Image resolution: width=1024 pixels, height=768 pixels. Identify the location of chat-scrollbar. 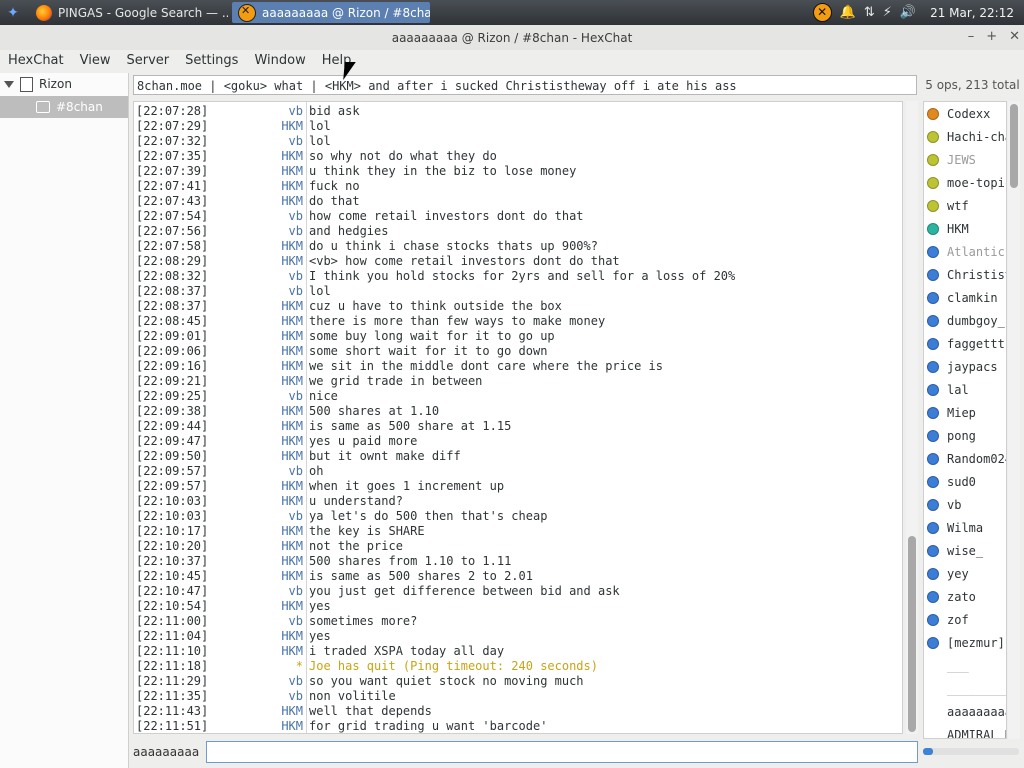
(912, 417).